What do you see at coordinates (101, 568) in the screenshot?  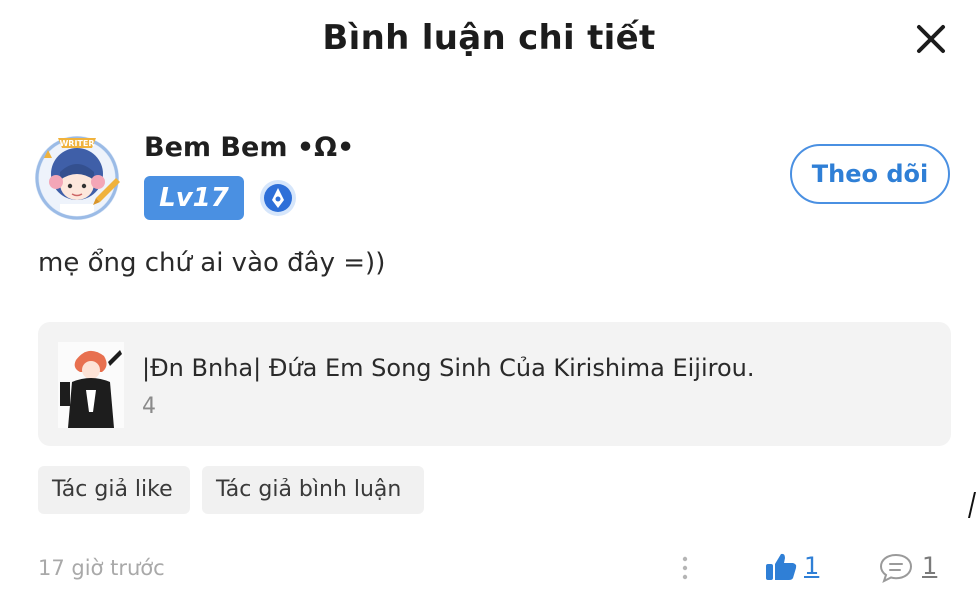 I see `timestamp: 17 giờ trước` at bounding box center [101, 568].